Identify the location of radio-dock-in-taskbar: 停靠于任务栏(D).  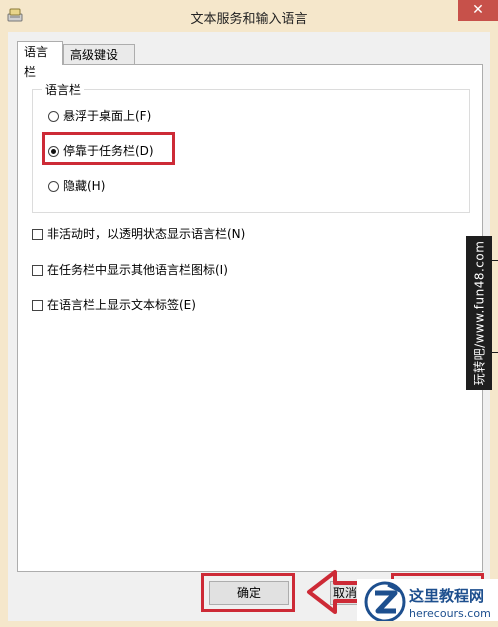
(101, 151).